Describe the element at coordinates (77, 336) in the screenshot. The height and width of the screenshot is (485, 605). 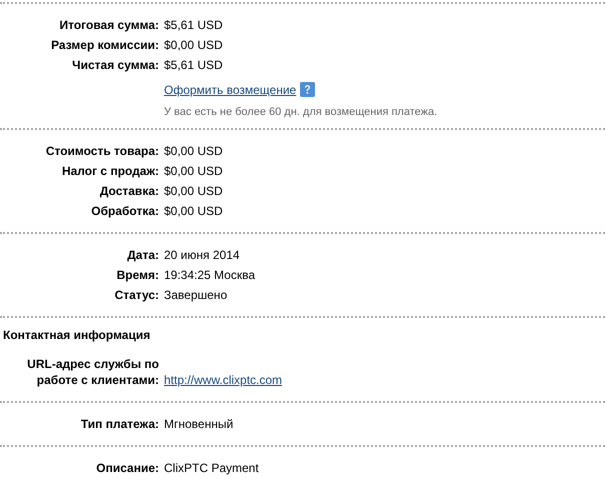
I see `section-heading: Контактная информация` at that location.